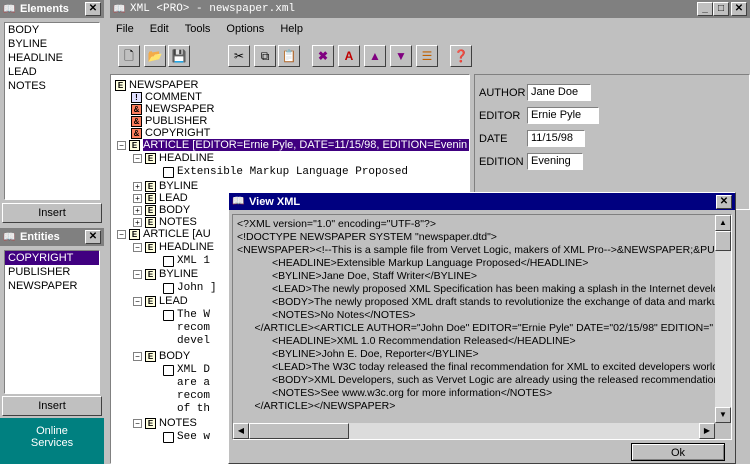 Image resolution: width=750 pixels, height=464 pixels. I want to click on tree-headline-1-text: Extensible Markup Language Proposed, so click(285, 172).